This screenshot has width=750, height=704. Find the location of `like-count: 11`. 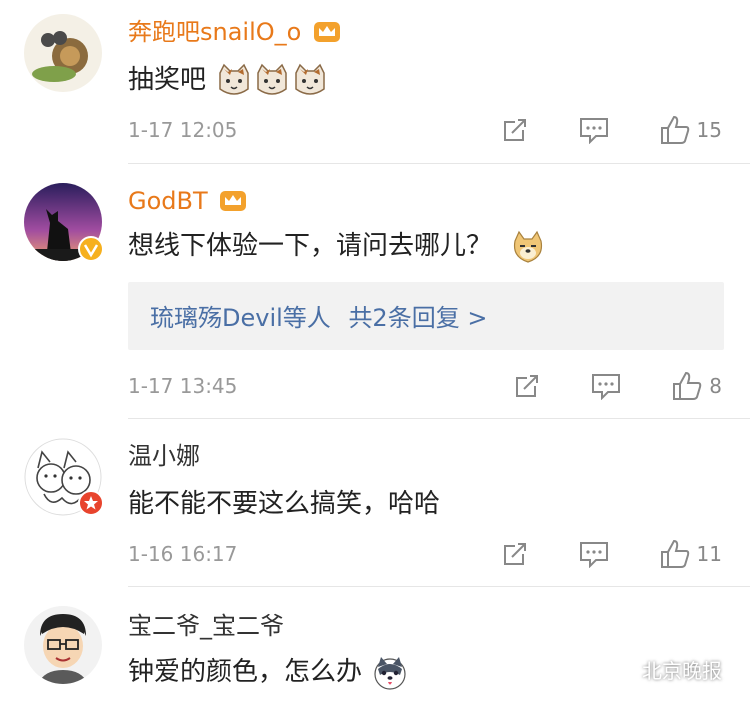

like-count: 11 is located at coordinates (709, 554).